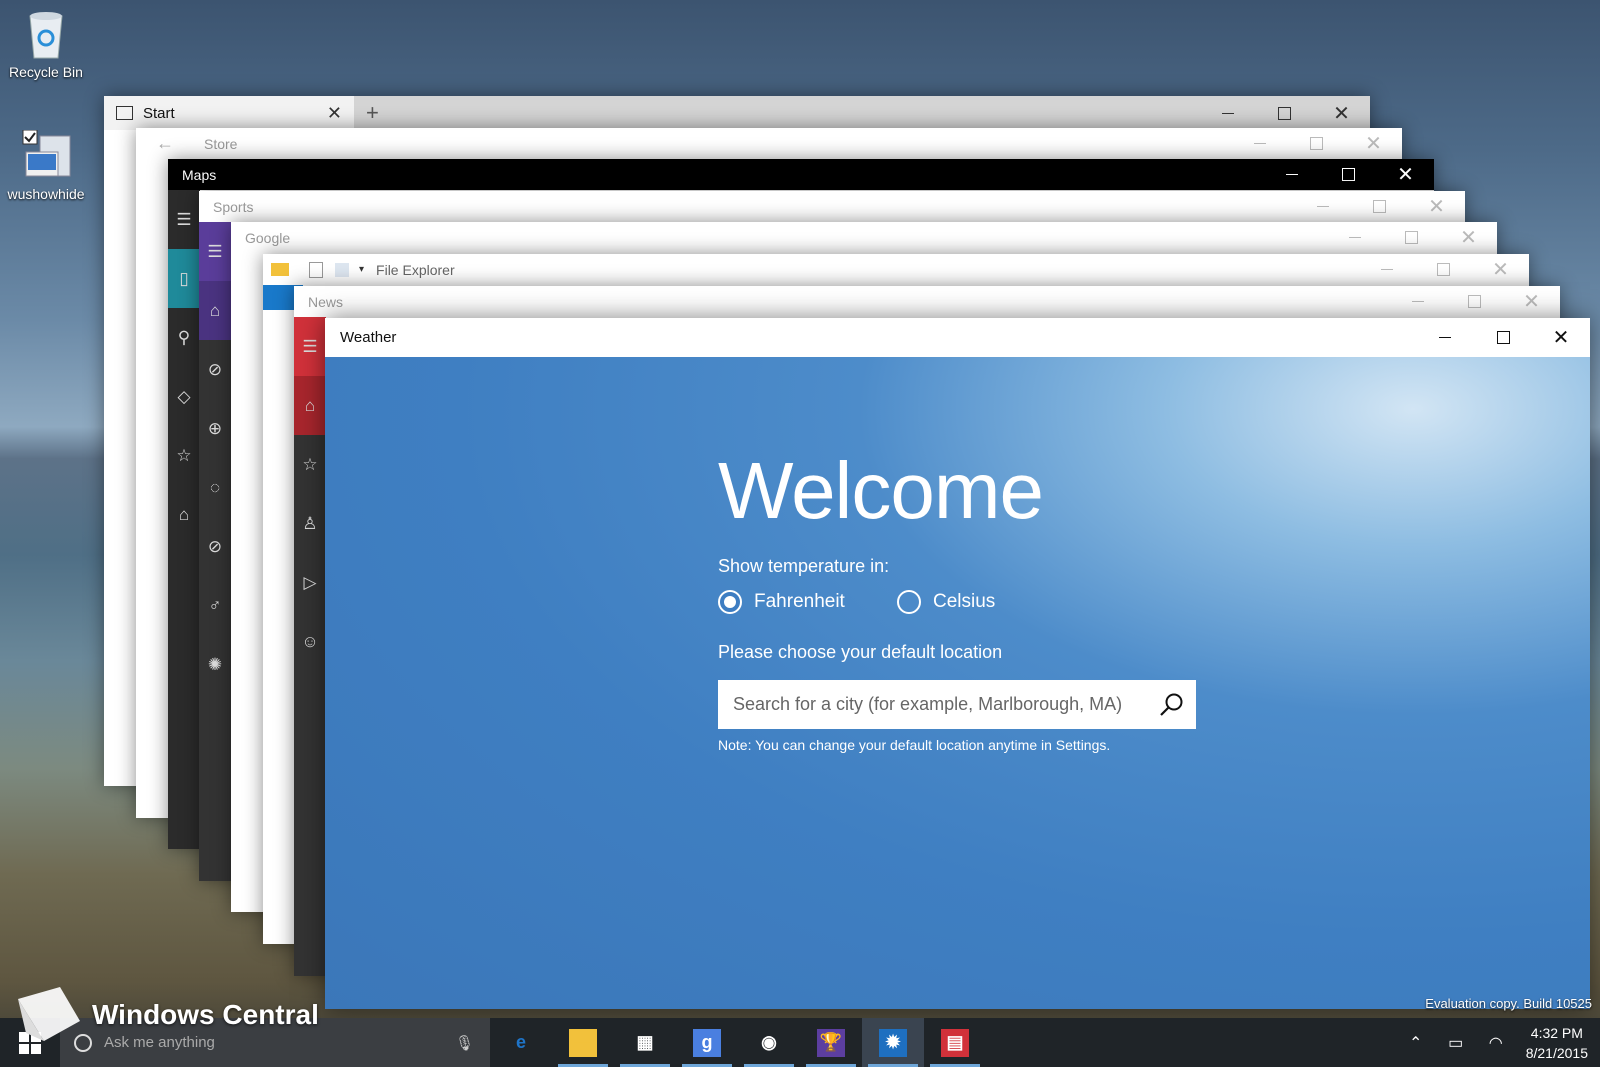 The image size is (1600, 1067). What do you see at coordinates (1172, 704) in the screenshot?
I see `search-icon` at bounding box center [1172, 704].